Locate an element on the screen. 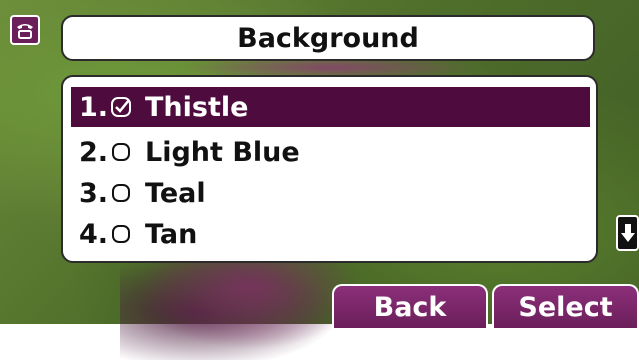  arrow-down-icon is located at coordinates (627, 233).